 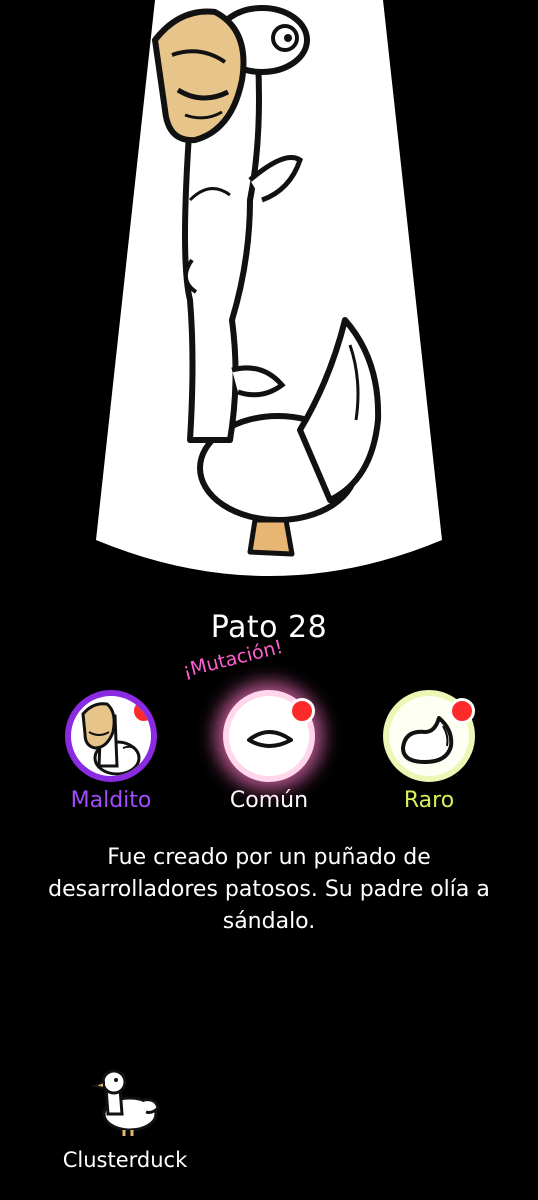 I want to click on trait-cursed: Maldito, so click(x=111, y=751).